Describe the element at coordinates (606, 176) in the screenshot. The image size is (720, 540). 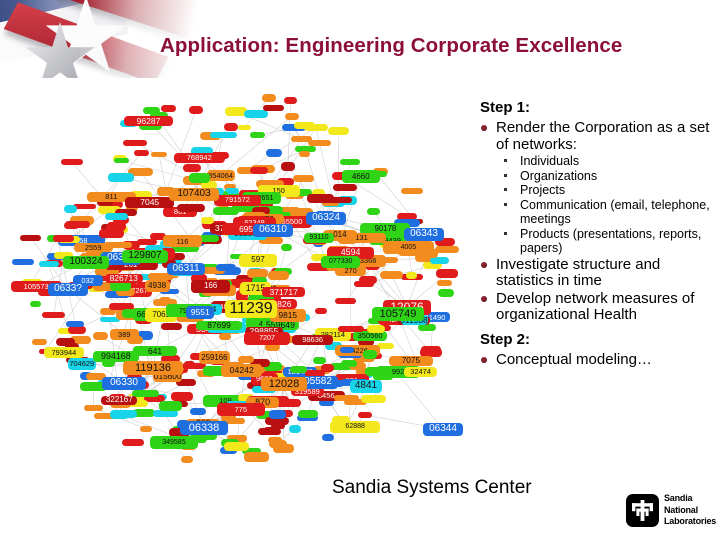
I see `sub-bullet-item: Organizations` at that location.